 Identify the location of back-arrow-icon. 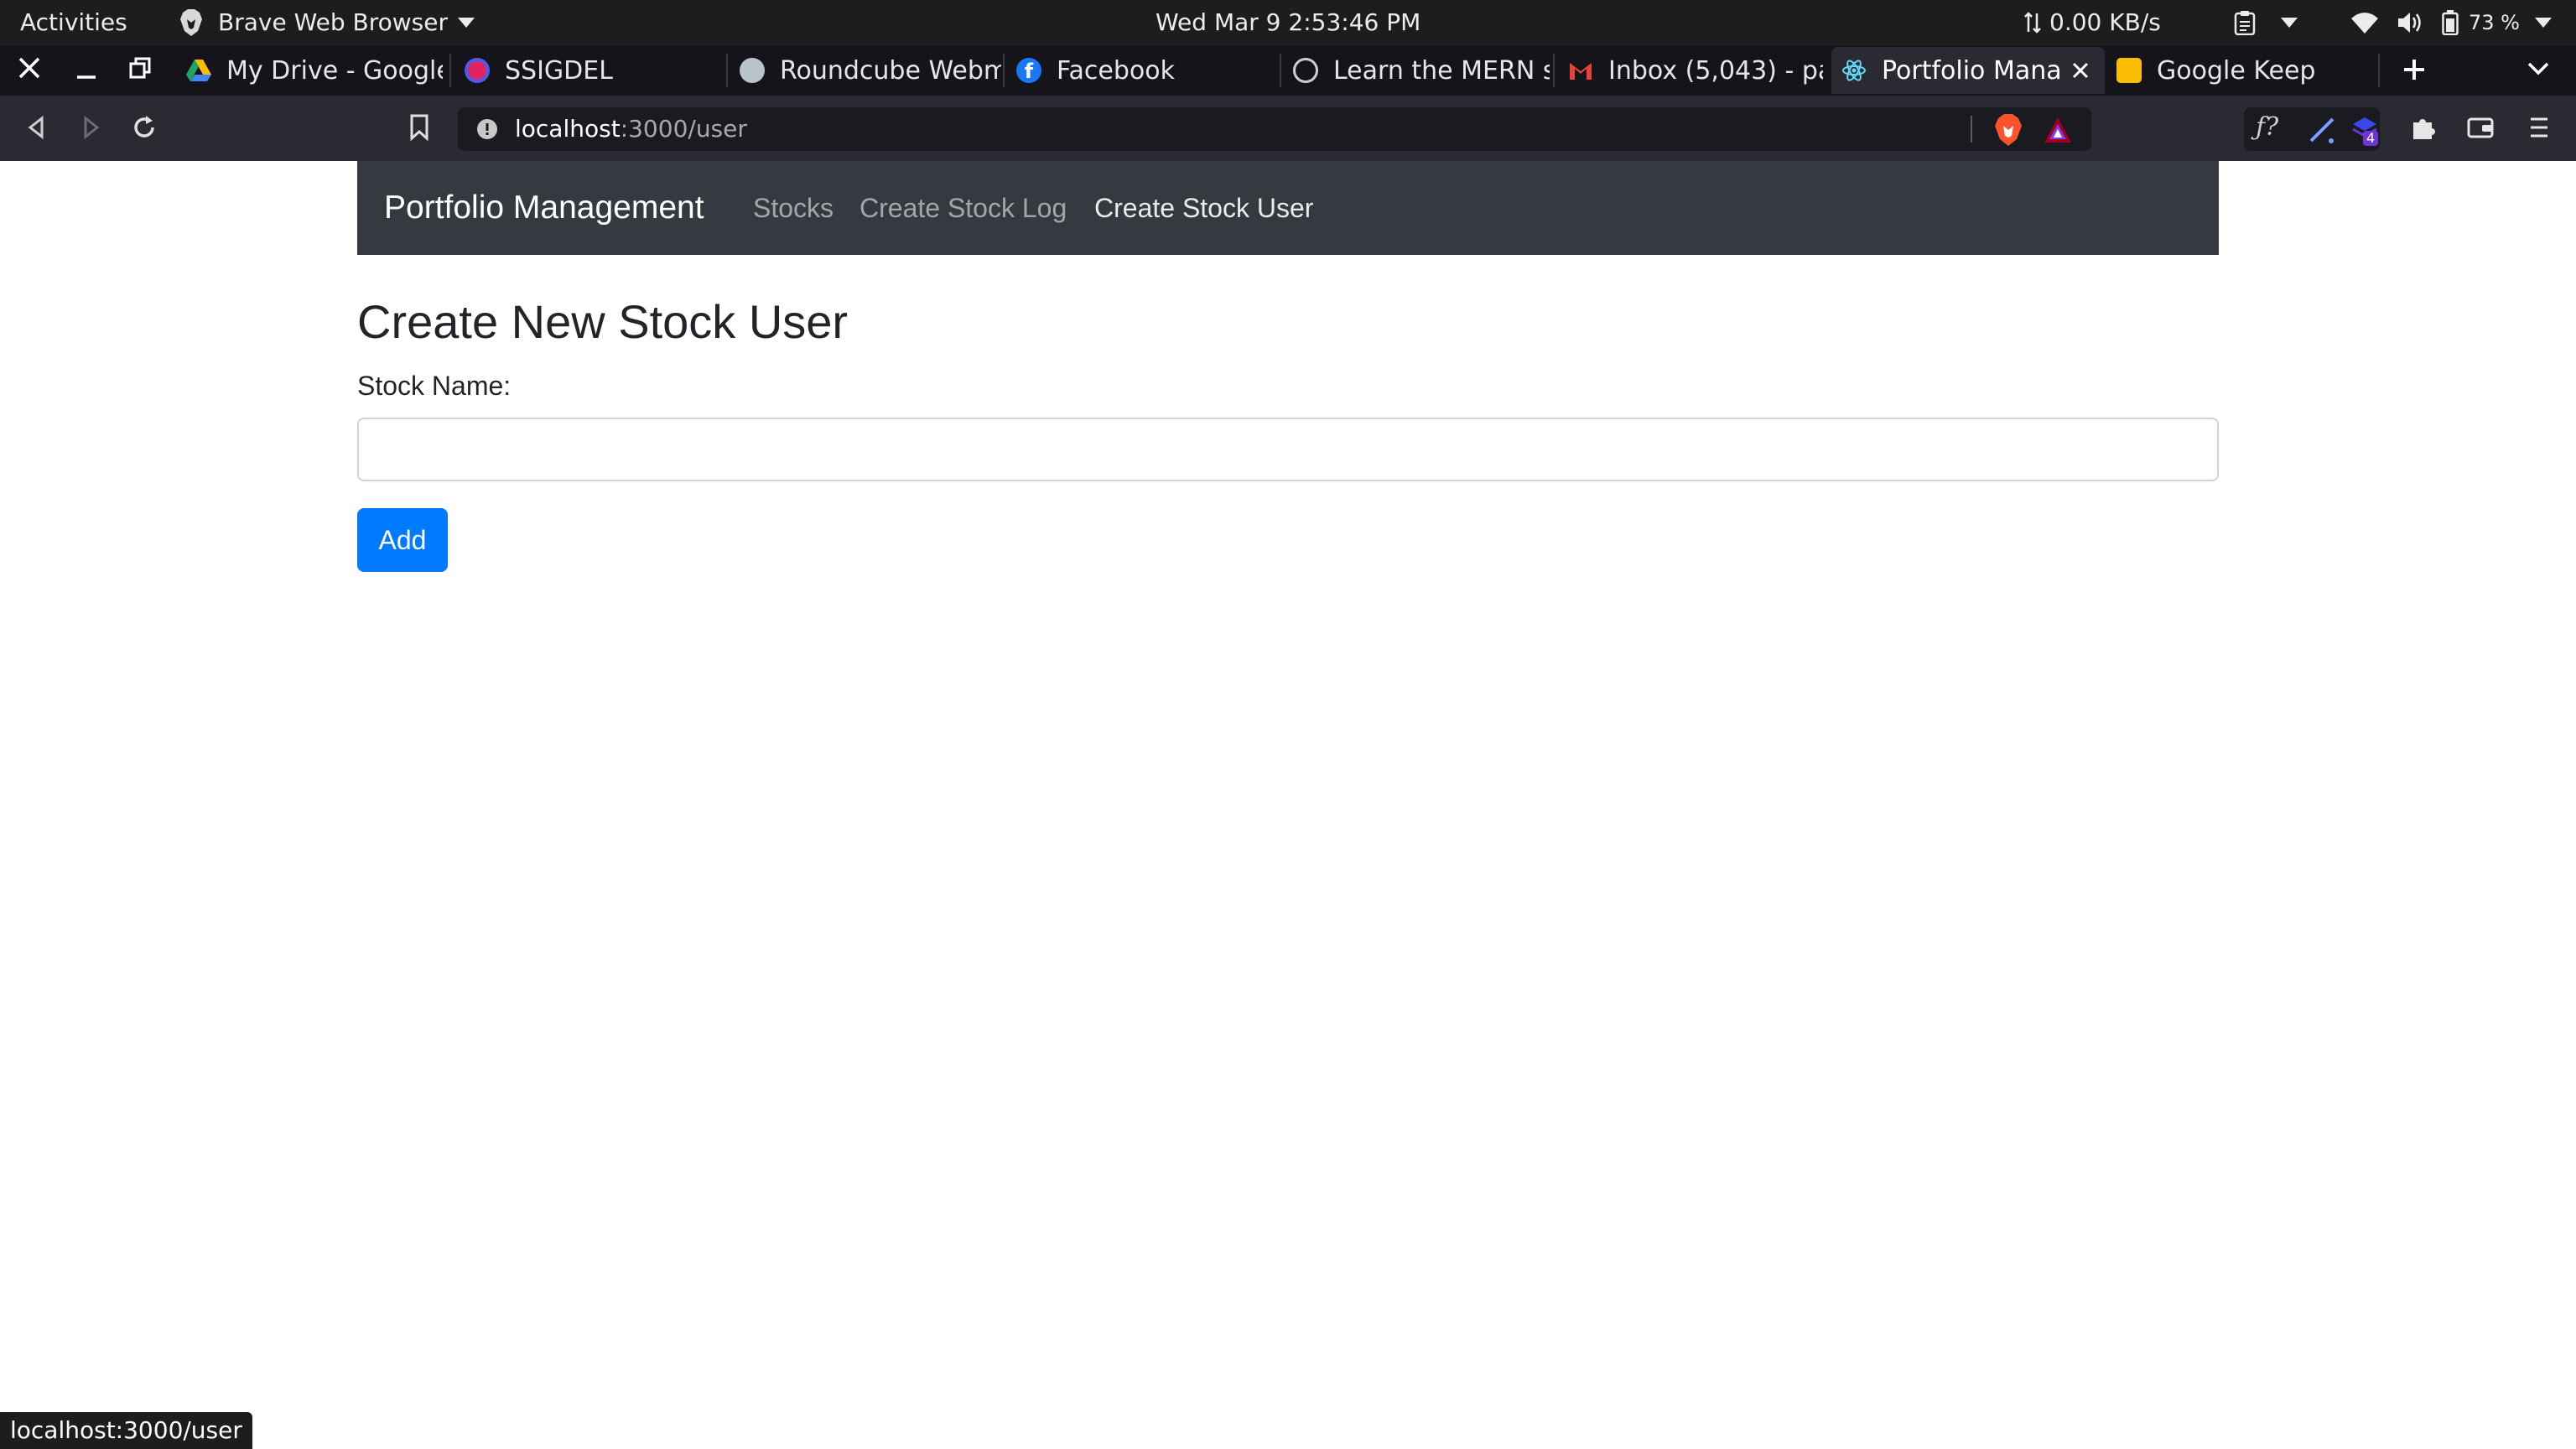
(36, 127).